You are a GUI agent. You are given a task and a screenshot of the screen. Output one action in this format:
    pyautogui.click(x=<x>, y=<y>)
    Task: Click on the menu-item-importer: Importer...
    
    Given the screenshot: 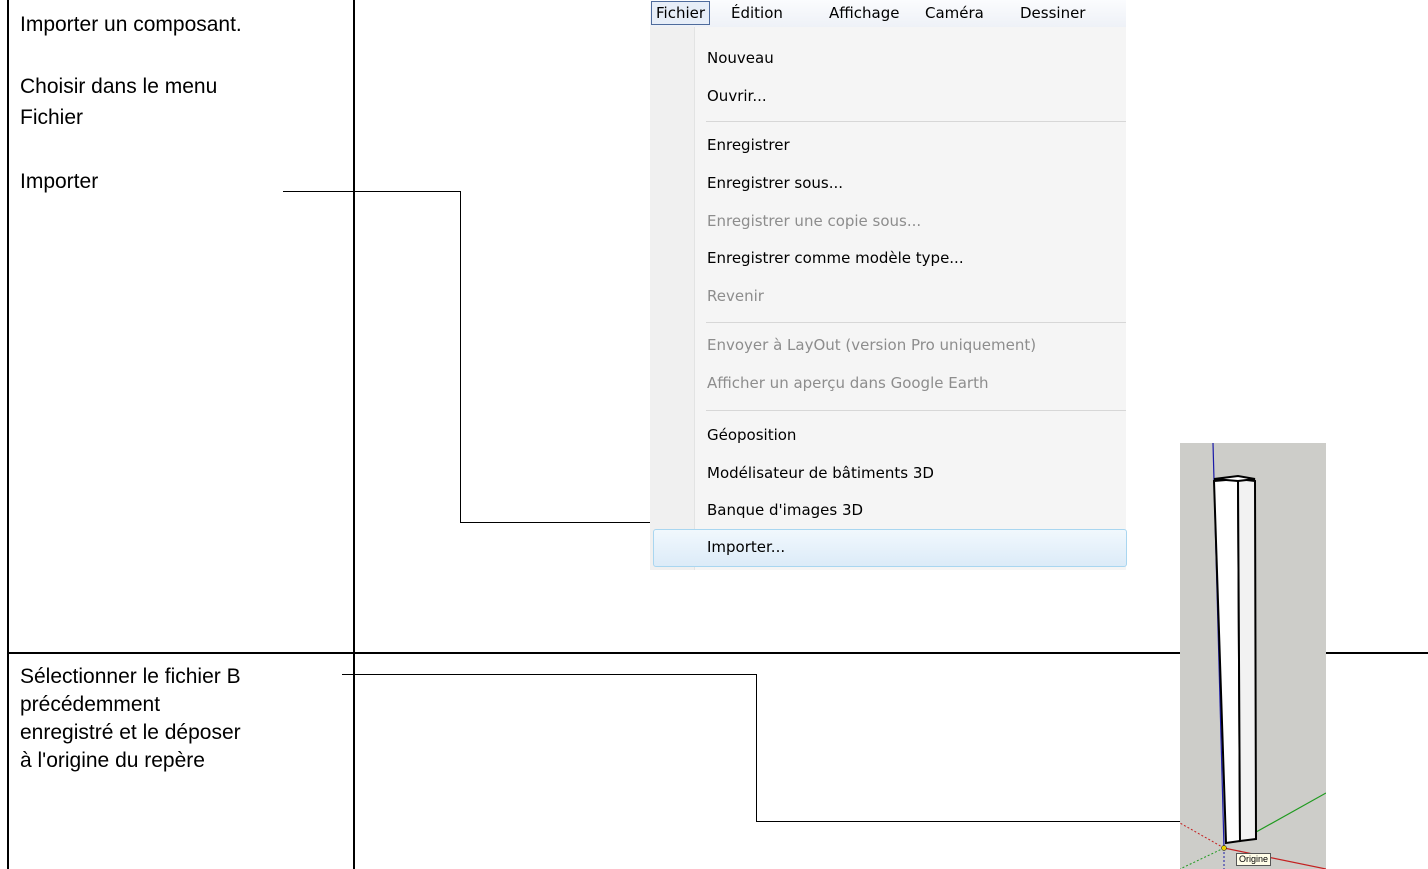 What is the action you would take?
    pyautogui.click(x=746, y=547)
    